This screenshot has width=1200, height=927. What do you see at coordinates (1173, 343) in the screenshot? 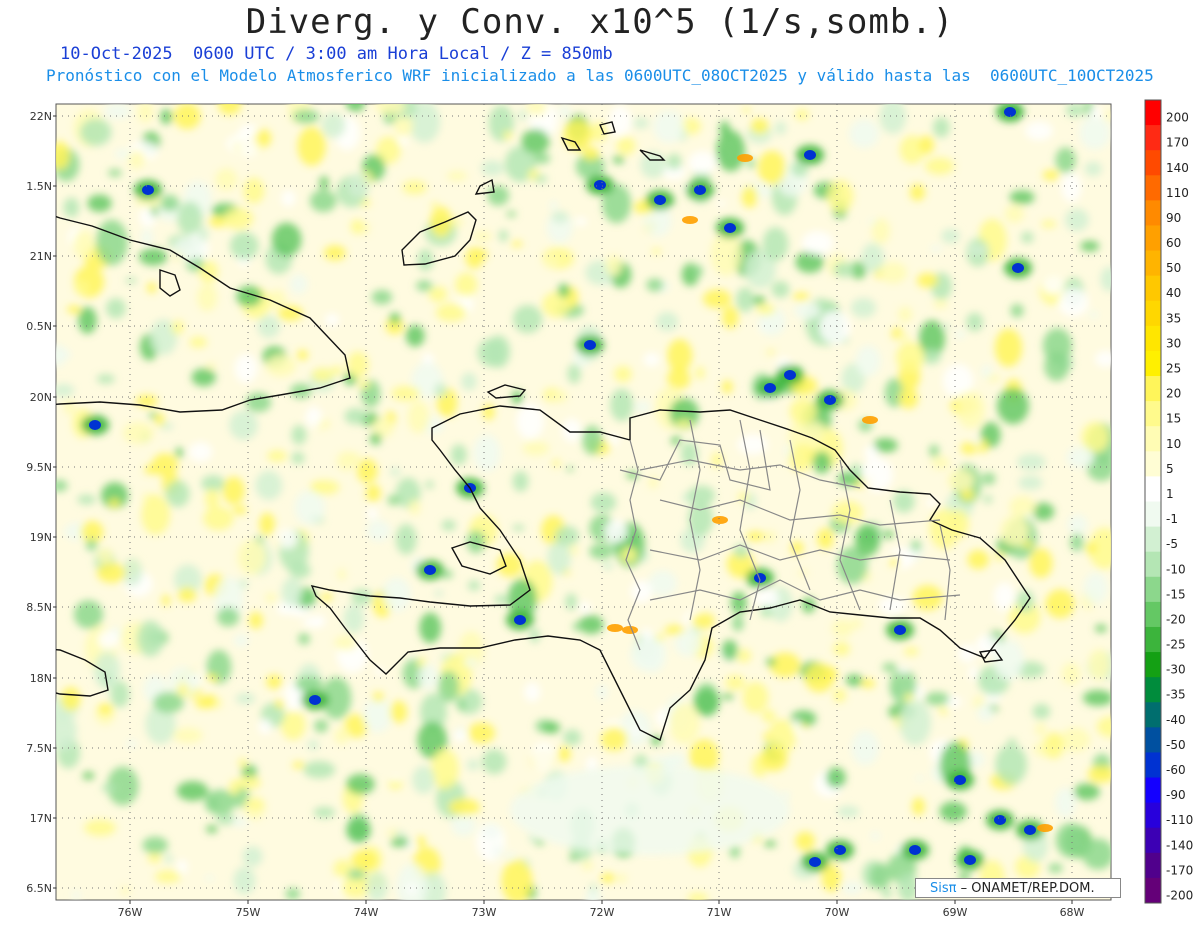
I see `colorbar-label: 30` at bounding box center [1173, 343].